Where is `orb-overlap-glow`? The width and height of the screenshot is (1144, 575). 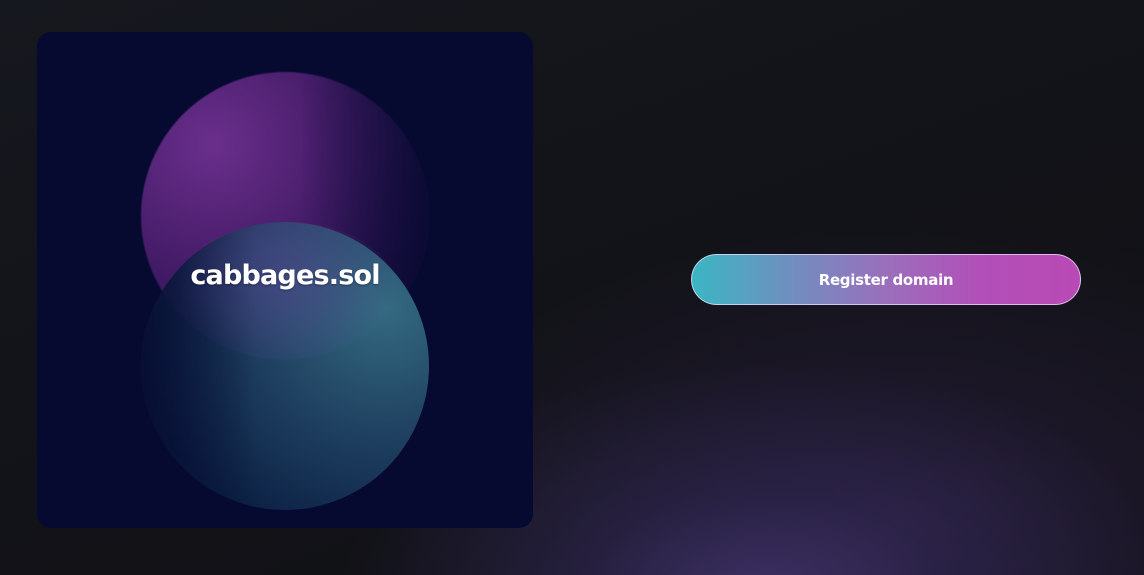 orb-overlap-glow is located at coordinates (287, 292).